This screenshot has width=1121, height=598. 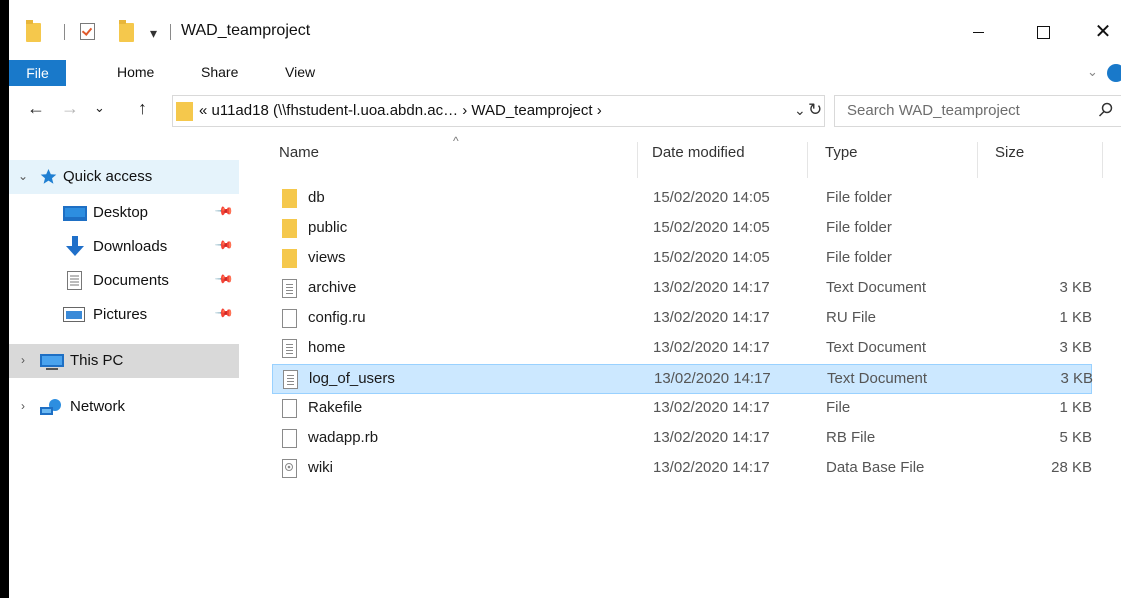 I want to click on up-button: ↑, so click(x=142, y=108).